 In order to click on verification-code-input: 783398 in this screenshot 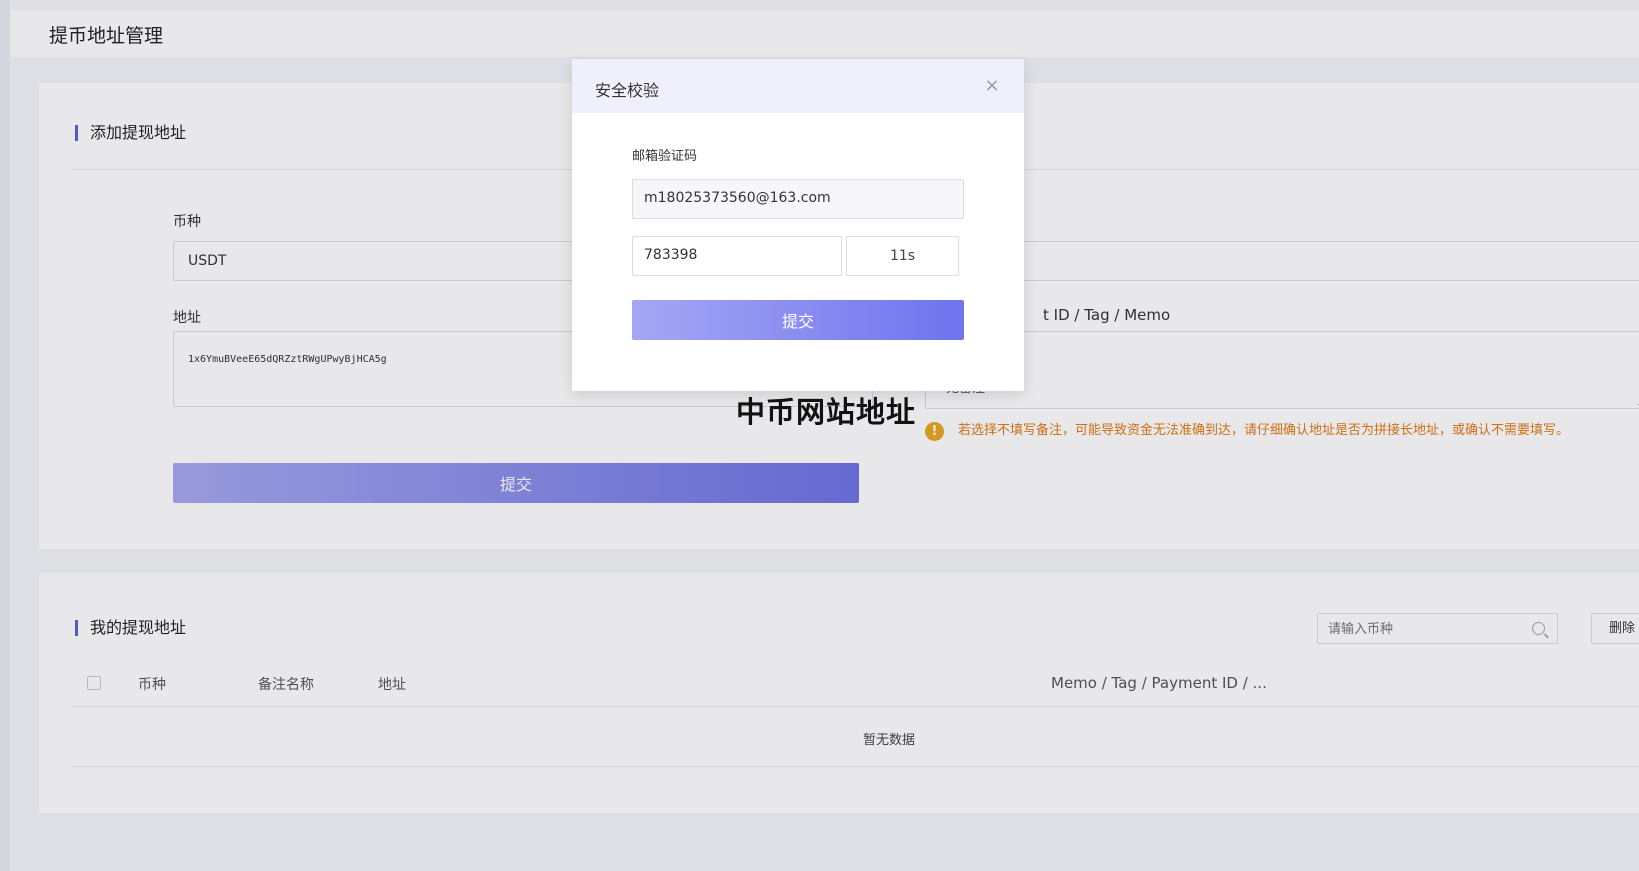, I will do `click(737, 256)`.